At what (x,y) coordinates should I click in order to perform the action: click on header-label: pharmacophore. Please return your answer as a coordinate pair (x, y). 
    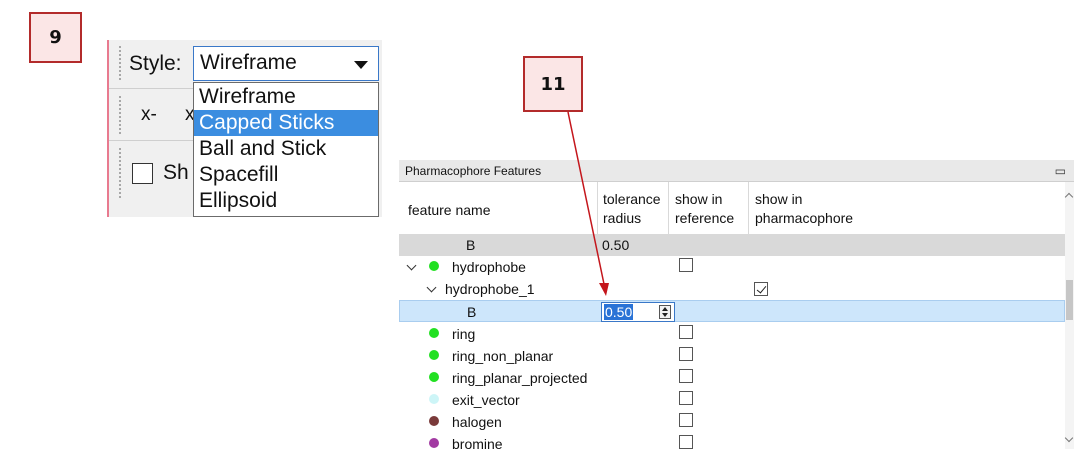
    Looking at the image, I should click on (804, 218).